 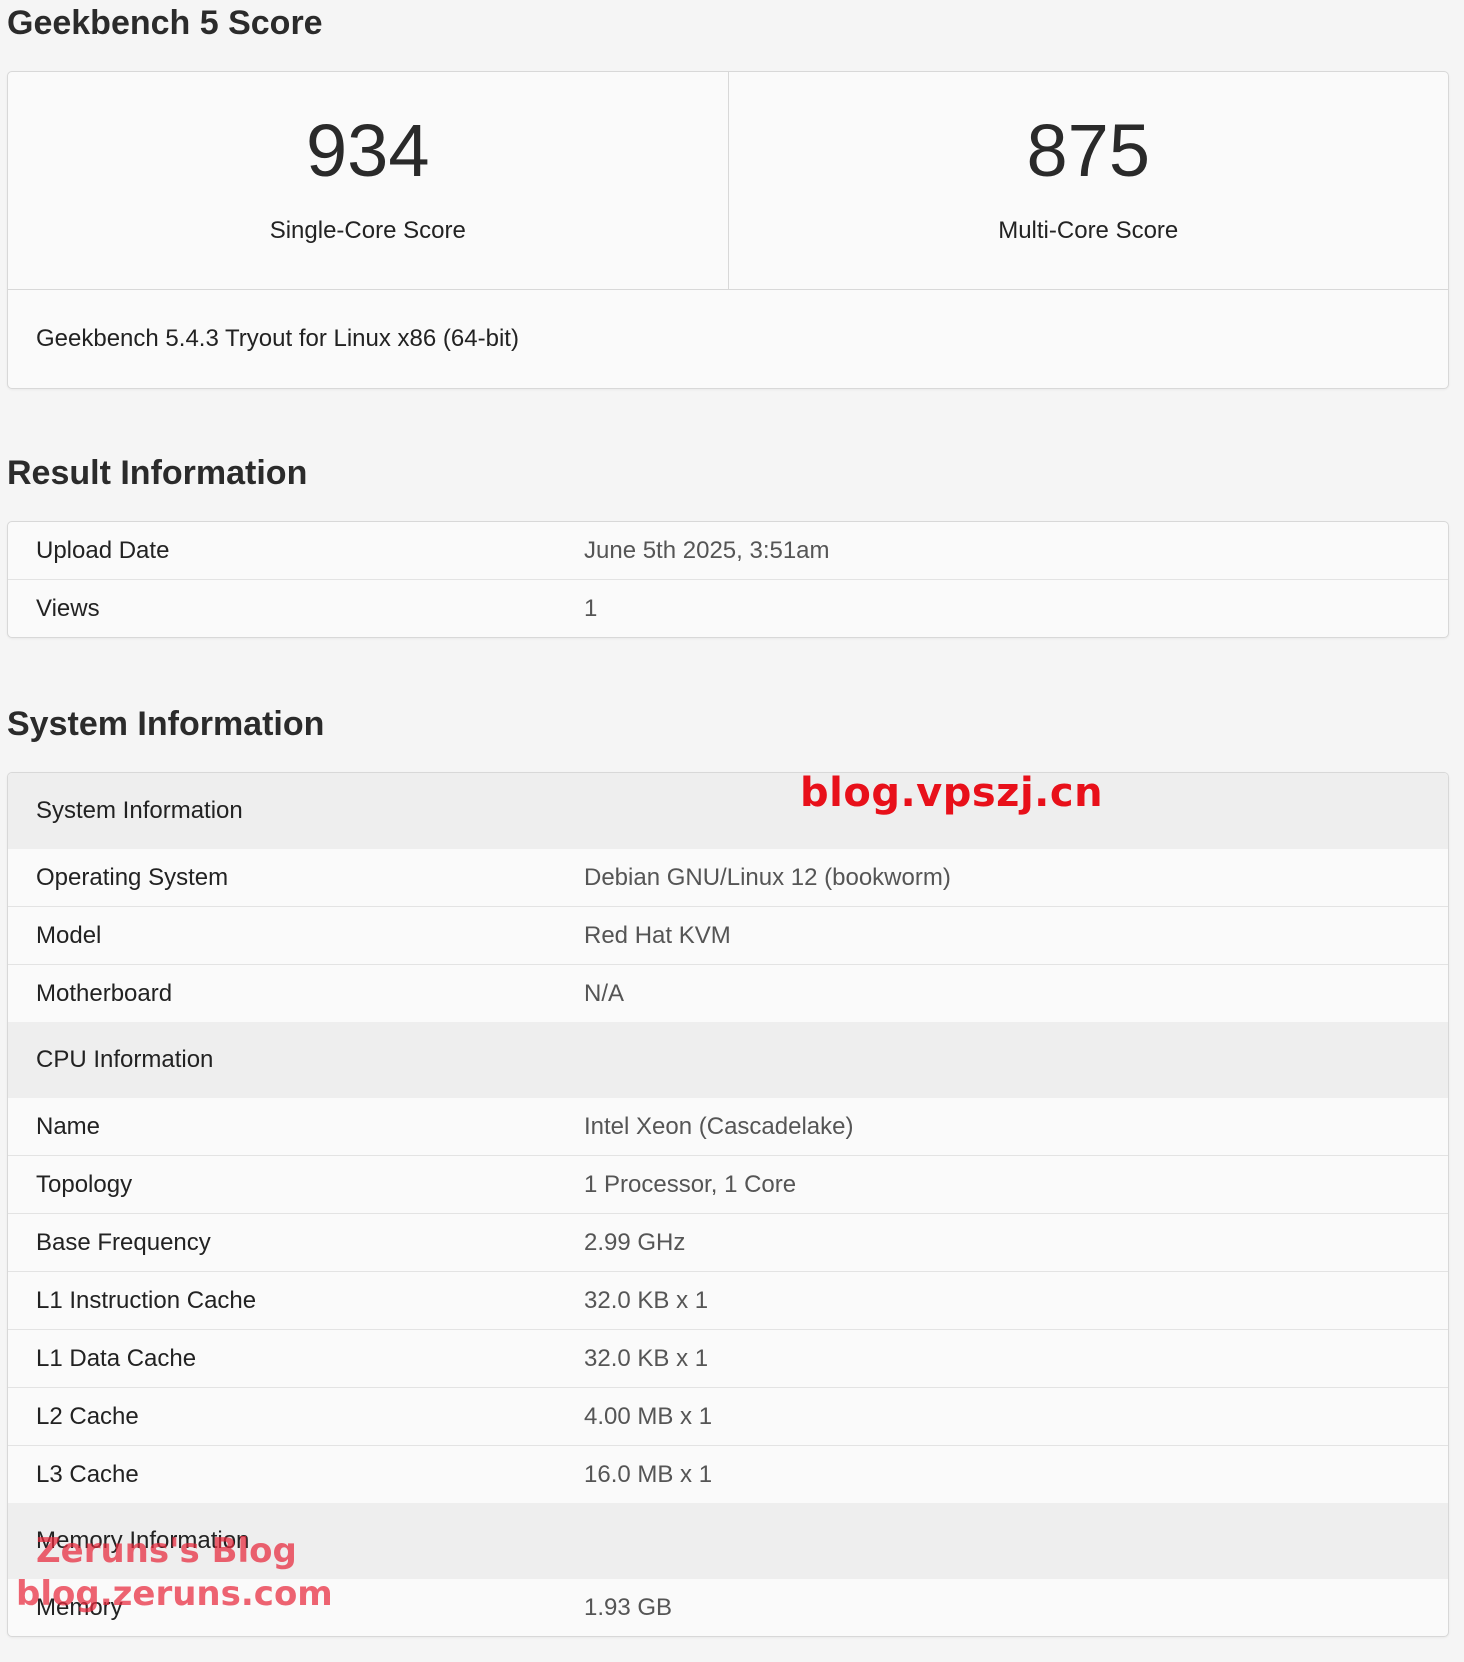 I want to click on multi-core-score-value: 875, so click(x=1088, y=150).